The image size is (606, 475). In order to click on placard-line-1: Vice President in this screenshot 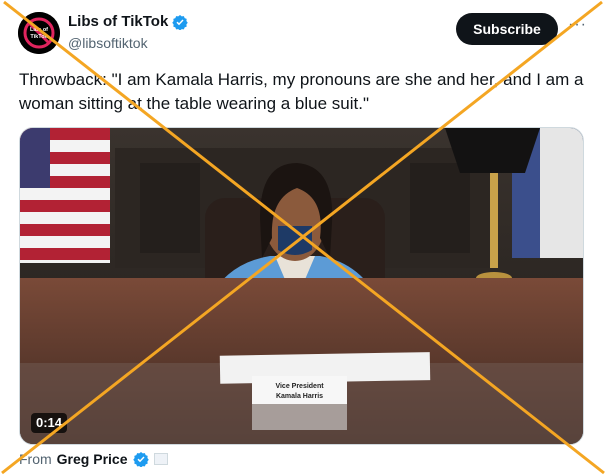, I will do `click(299, 386)`.